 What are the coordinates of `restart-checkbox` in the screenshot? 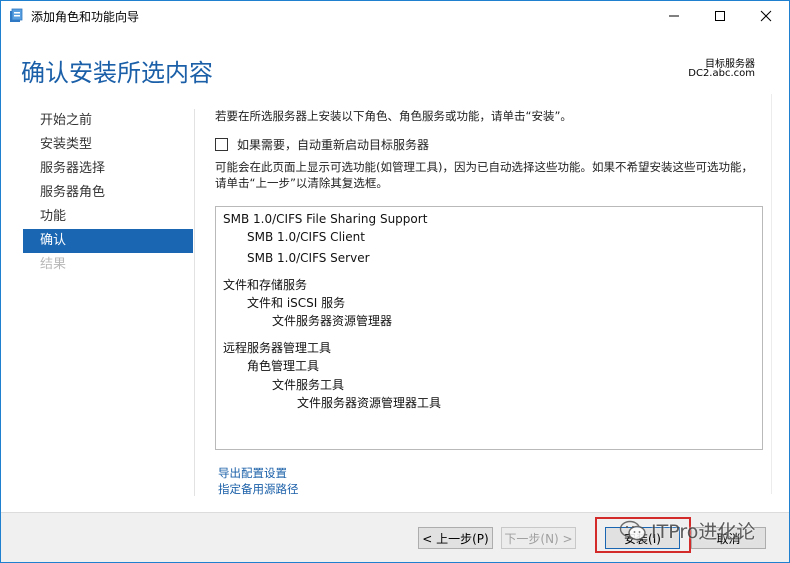 It's located at (221, 144).